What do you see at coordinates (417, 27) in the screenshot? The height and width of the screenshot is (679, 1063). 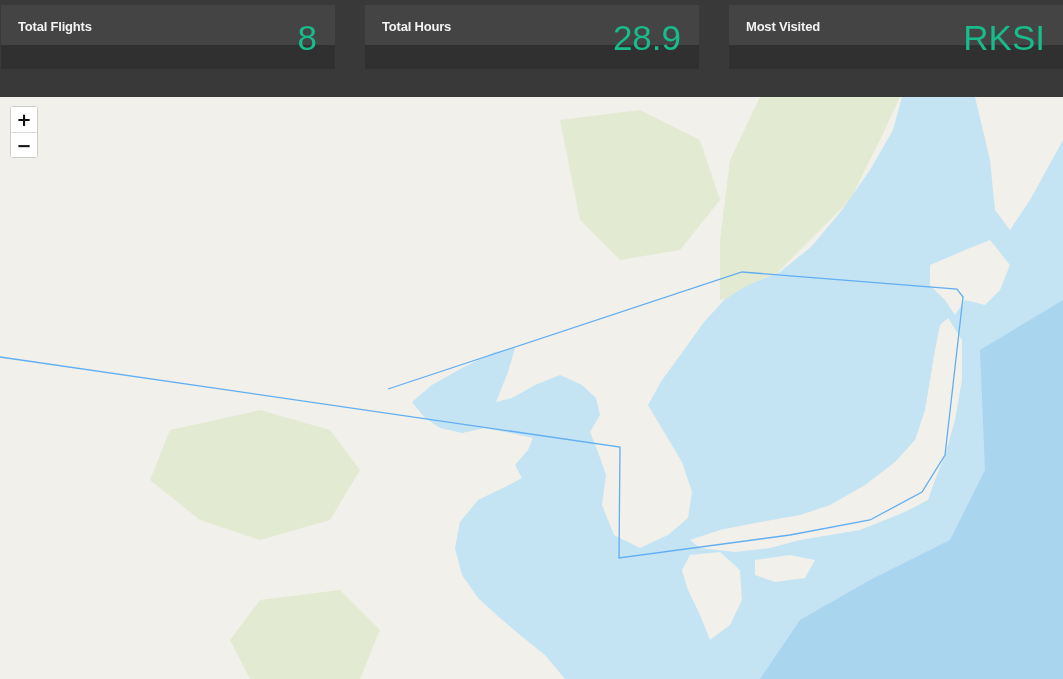 I see `stat-label: Total Hours` at bounding box center [417, 27].